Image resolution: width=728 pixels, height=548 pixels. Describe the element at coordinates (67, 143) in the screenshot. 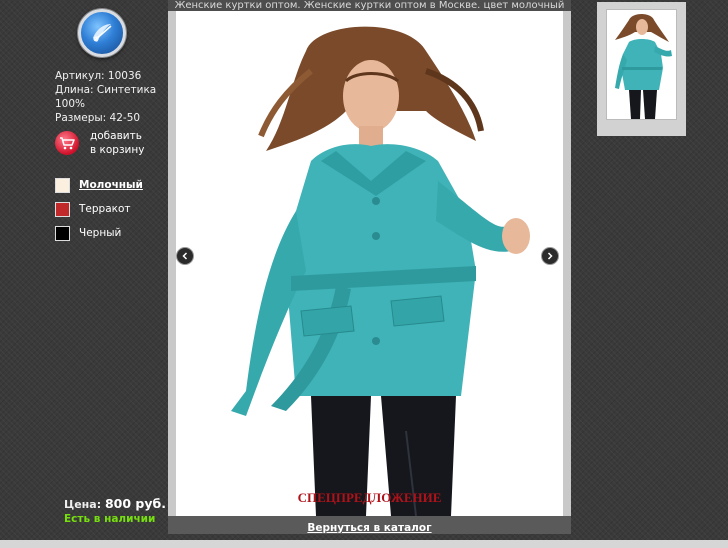

I see `cart-icon` at that location.